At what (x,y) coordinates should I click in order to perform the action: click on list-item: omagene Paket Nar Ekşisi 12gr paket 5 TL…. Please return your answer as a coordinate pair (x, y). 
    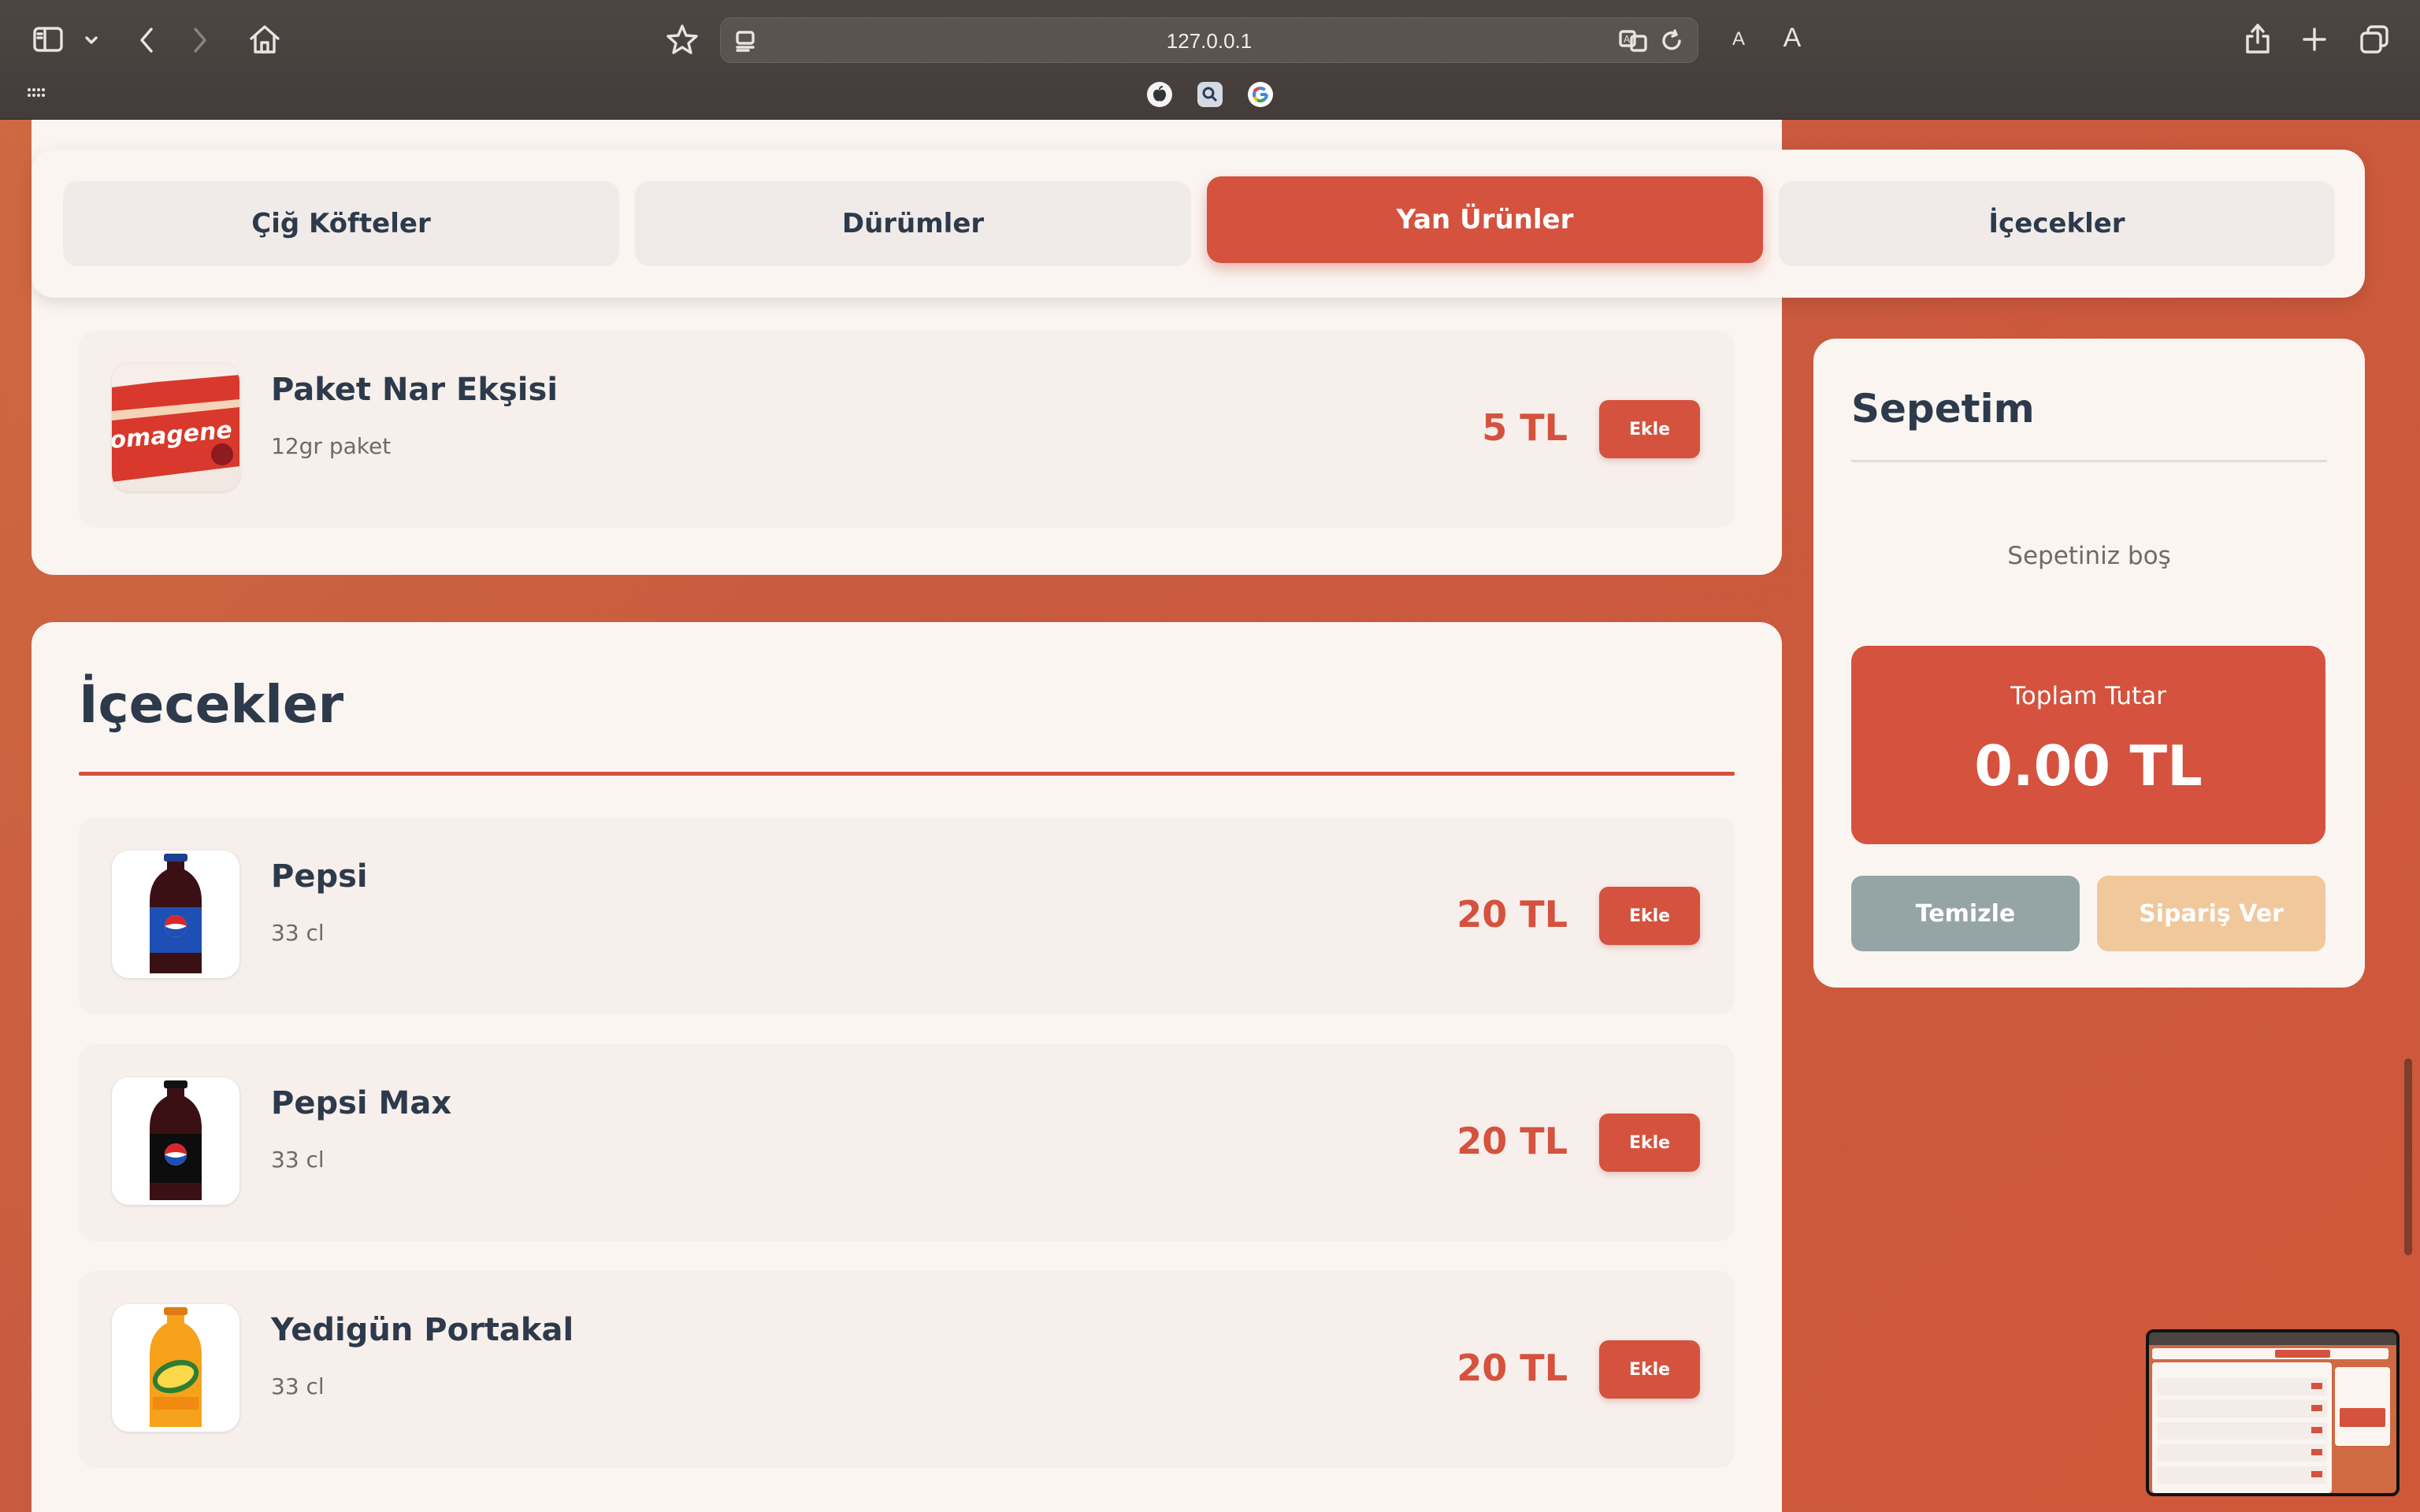
    Looking at the image, I should click on (907, 429).